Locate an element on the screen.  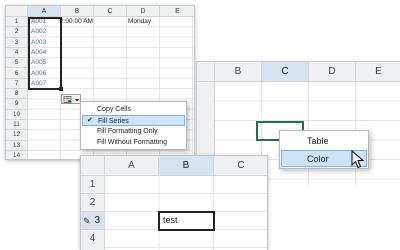
series-cell-a6: A006 is located at coordinates (38, 73).